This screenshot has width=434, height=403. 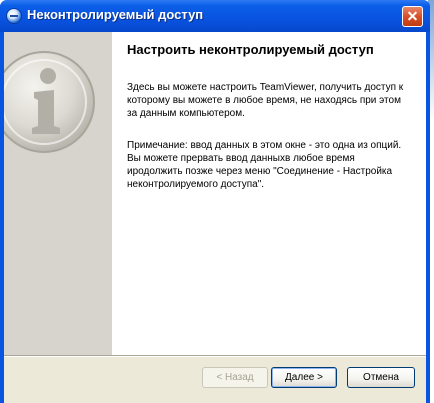 I want to click on close-button, so click(x=412, y=16).